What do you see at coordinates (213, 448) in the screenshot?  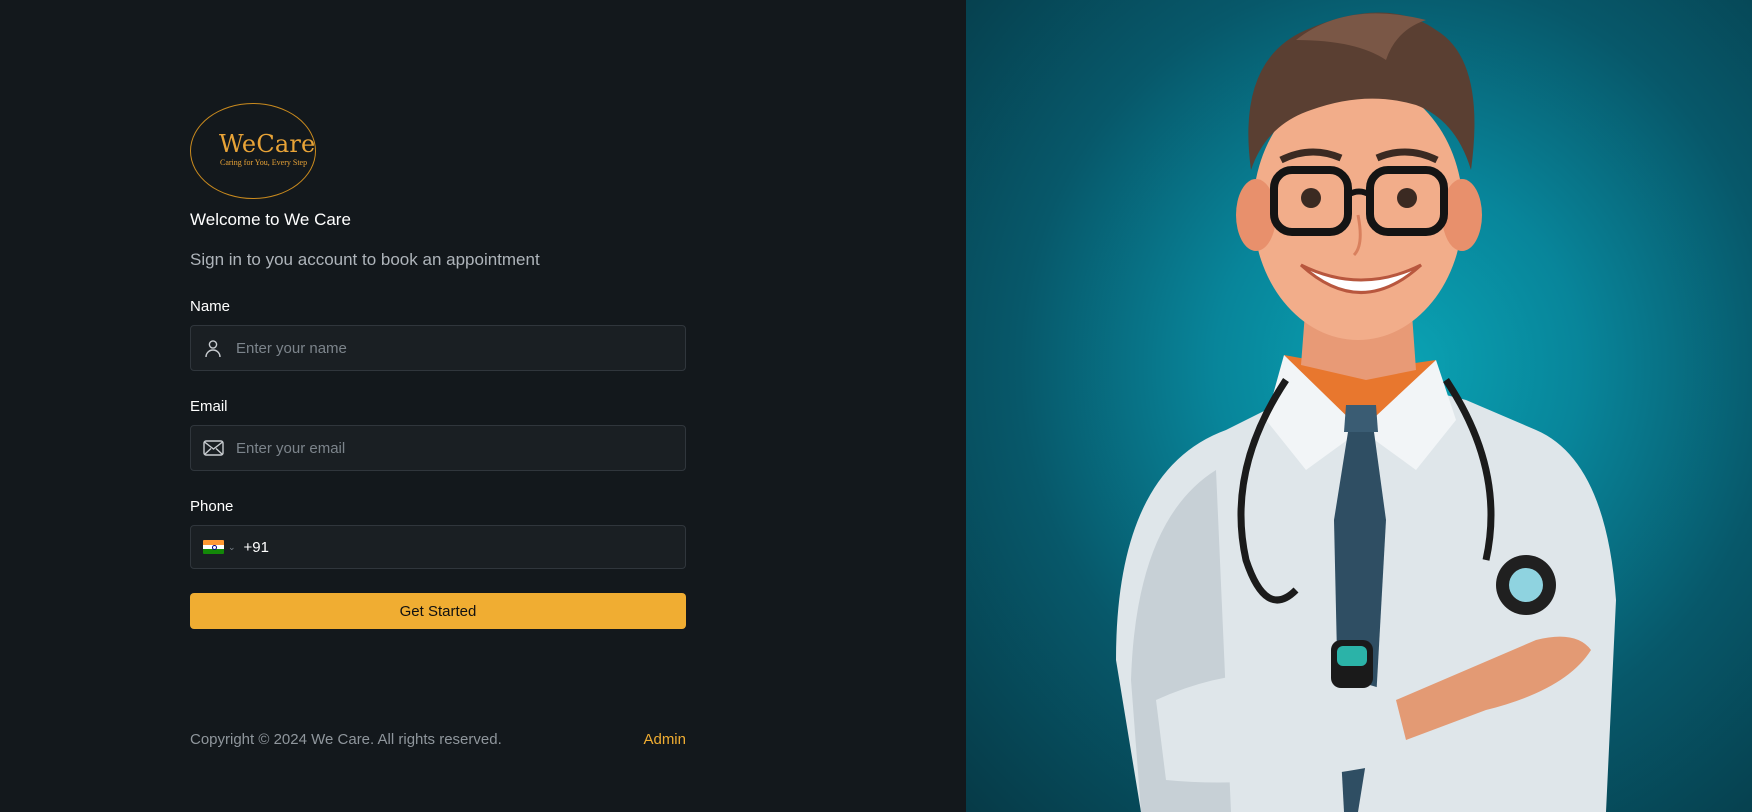 I see `mail-icon` at bounding box center [213, 448].